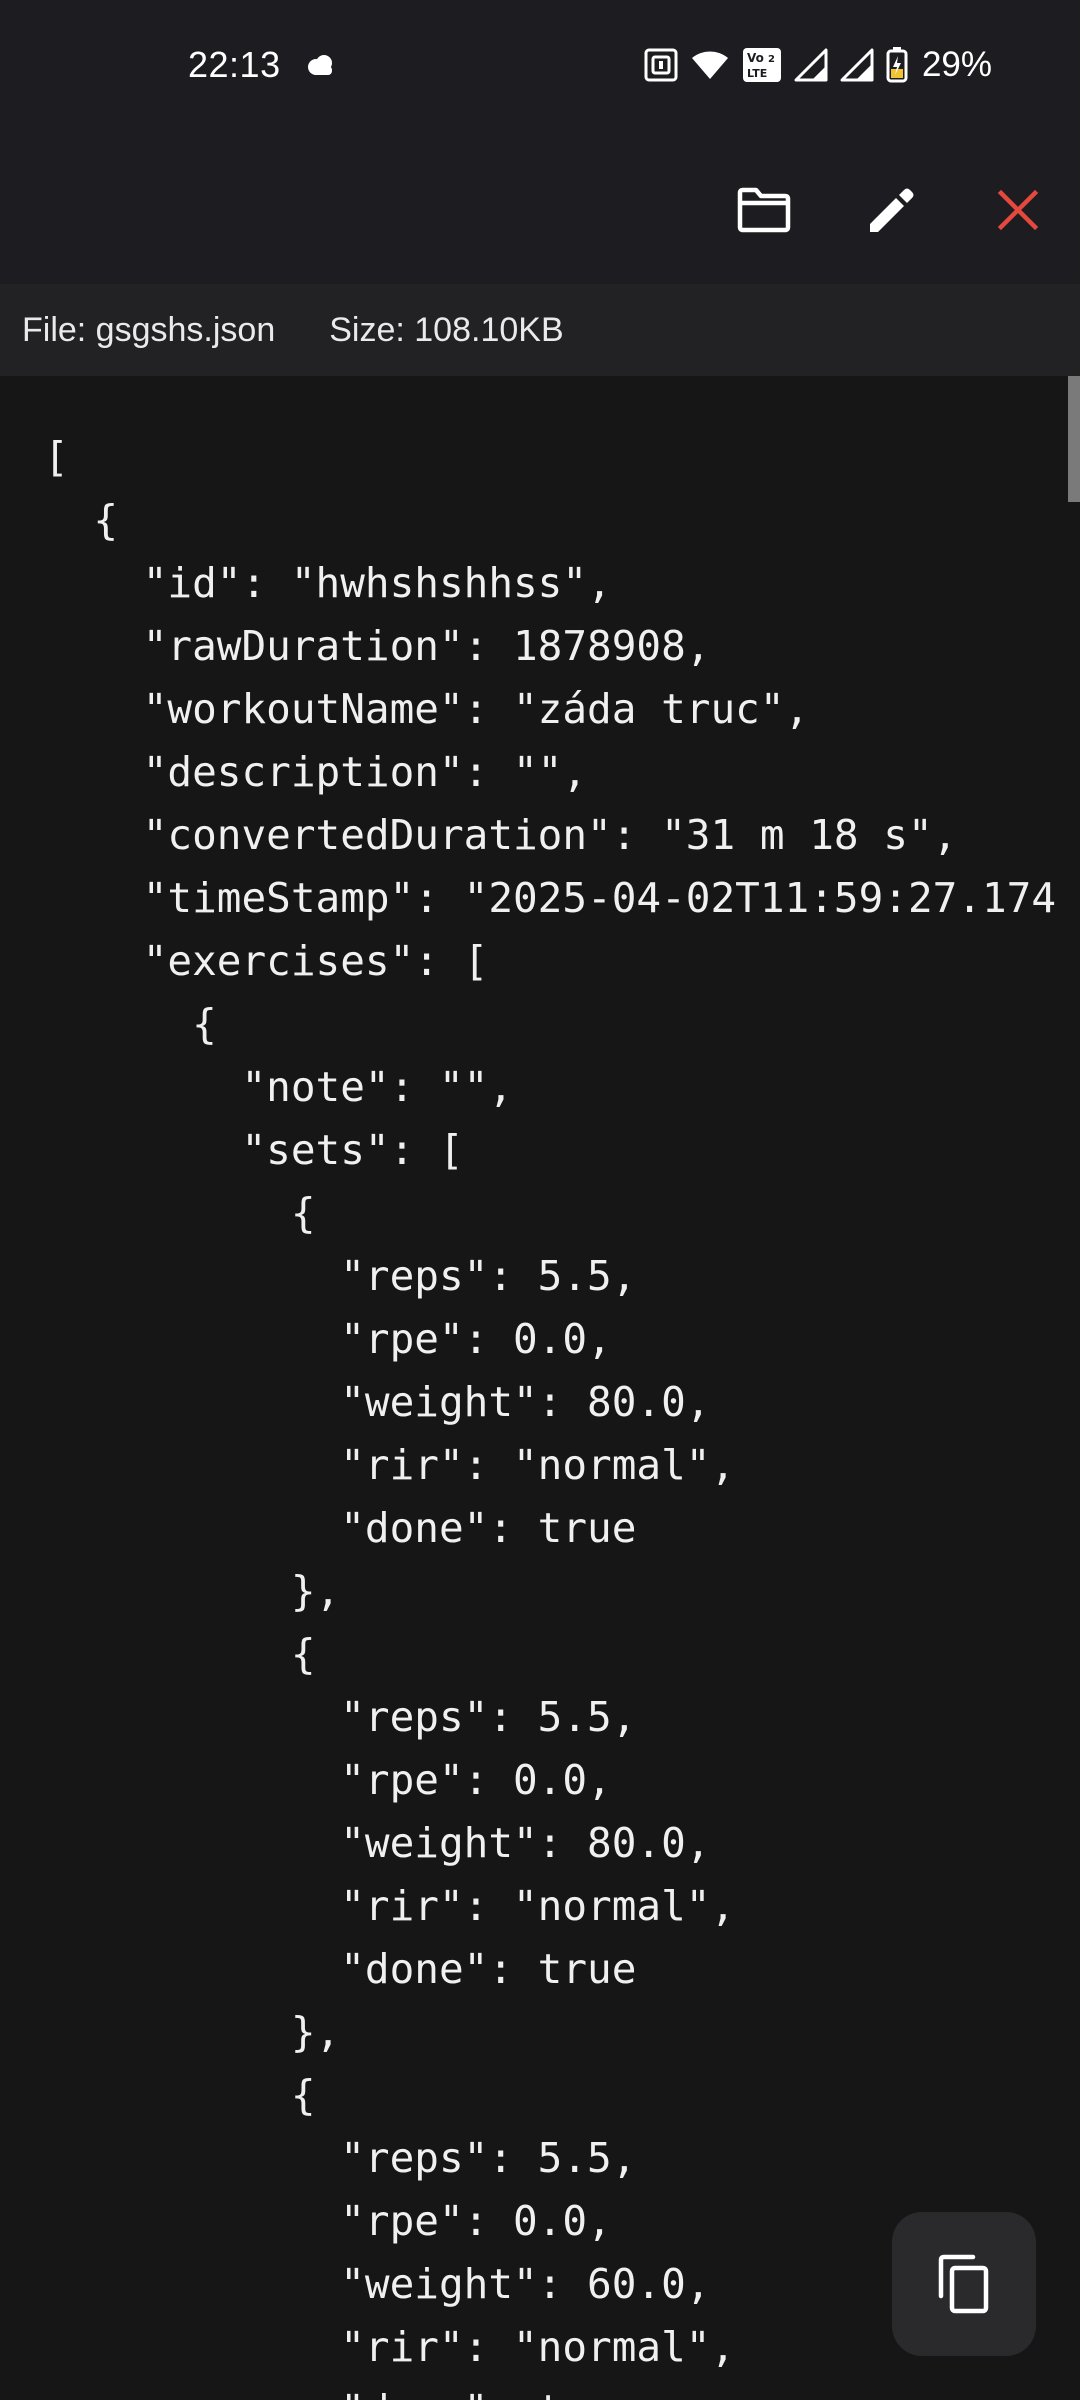 The width and height of the screenshot is (1080, 2400). Describe the element at coordinates (278, 1087) in the screenshot. I see `code-line: "note": "",` at that location.